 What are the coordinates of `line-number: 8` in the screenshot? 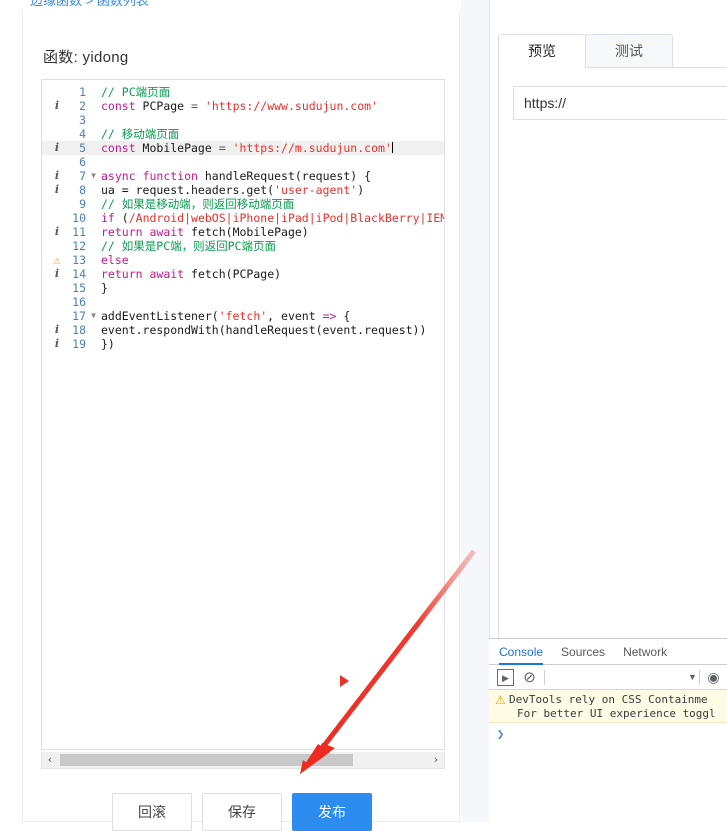 It's located at (82, 190).